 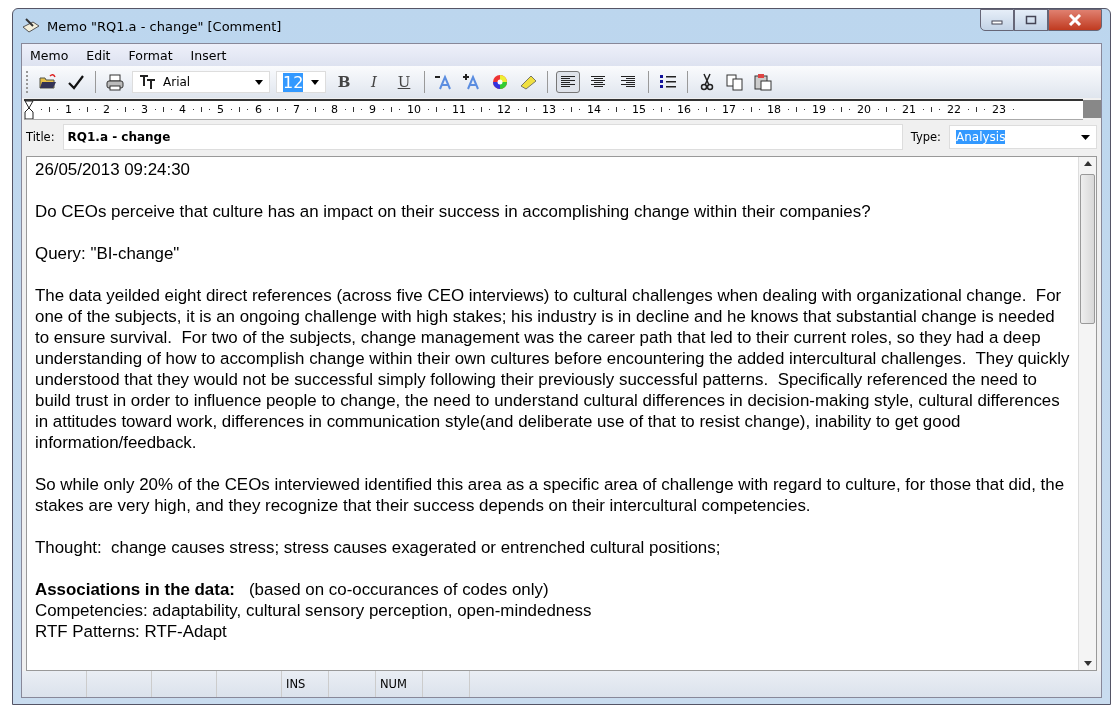 I want to click on ruler-number: 15, so click(x=639, y=109).